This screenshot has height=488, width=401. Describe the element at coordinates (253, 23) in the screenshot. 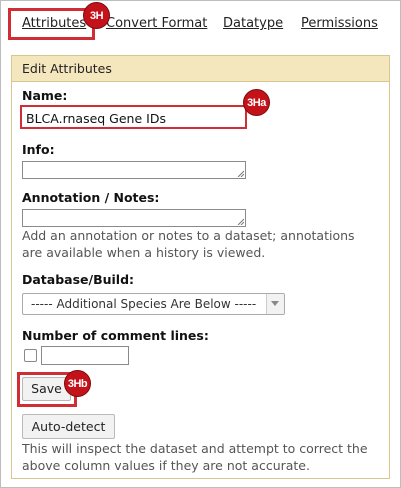

I see `tab-datatype: Datatype` at that location.